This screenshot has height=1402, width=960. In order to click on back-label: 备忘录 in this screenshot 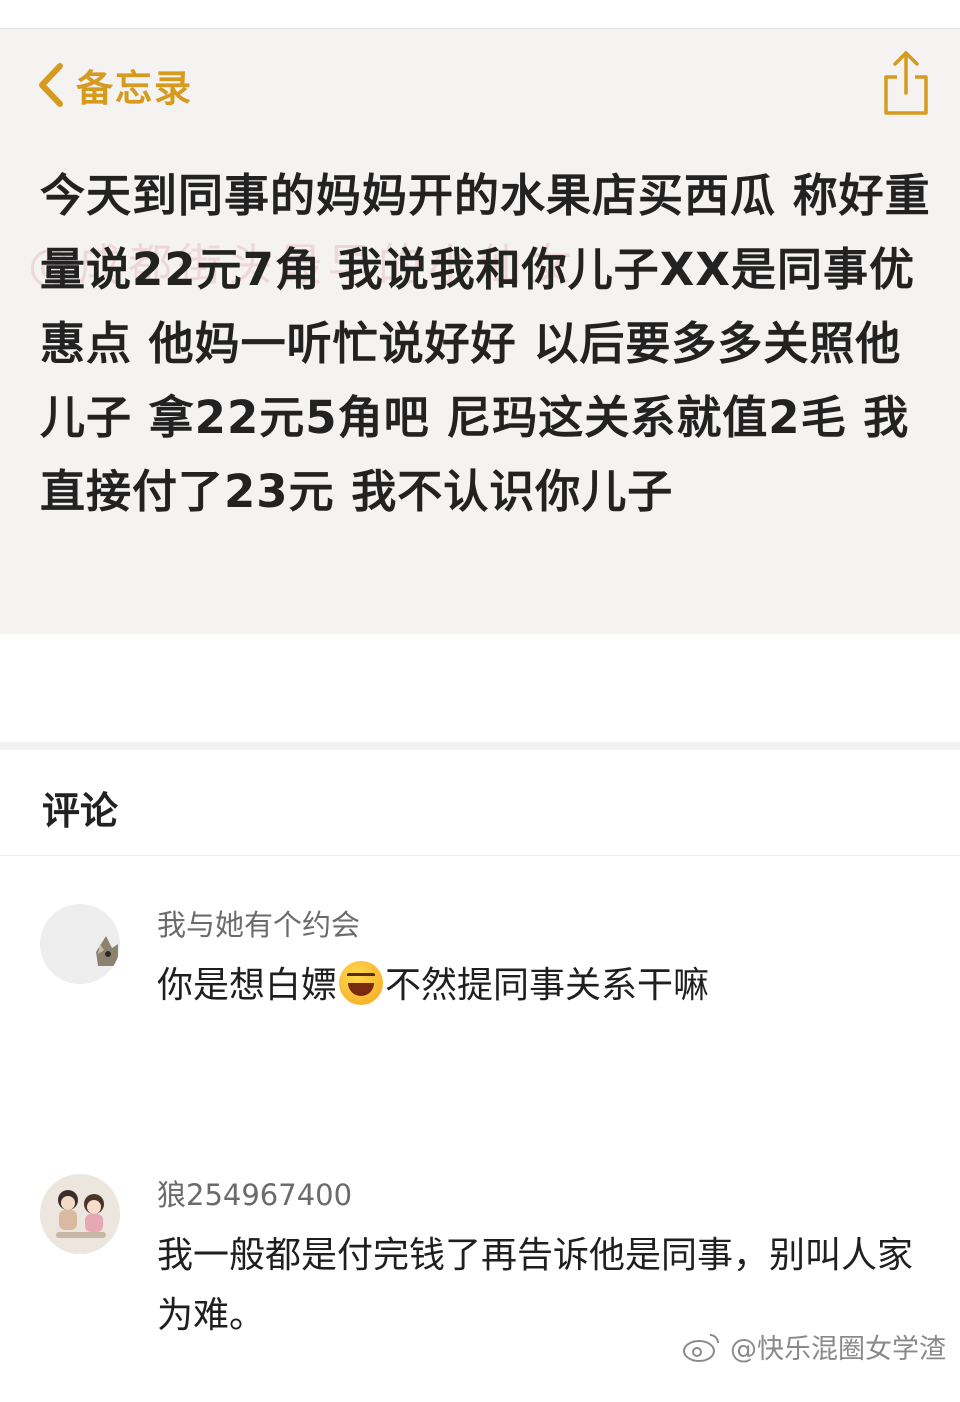, I will do `click(134, 88)`.